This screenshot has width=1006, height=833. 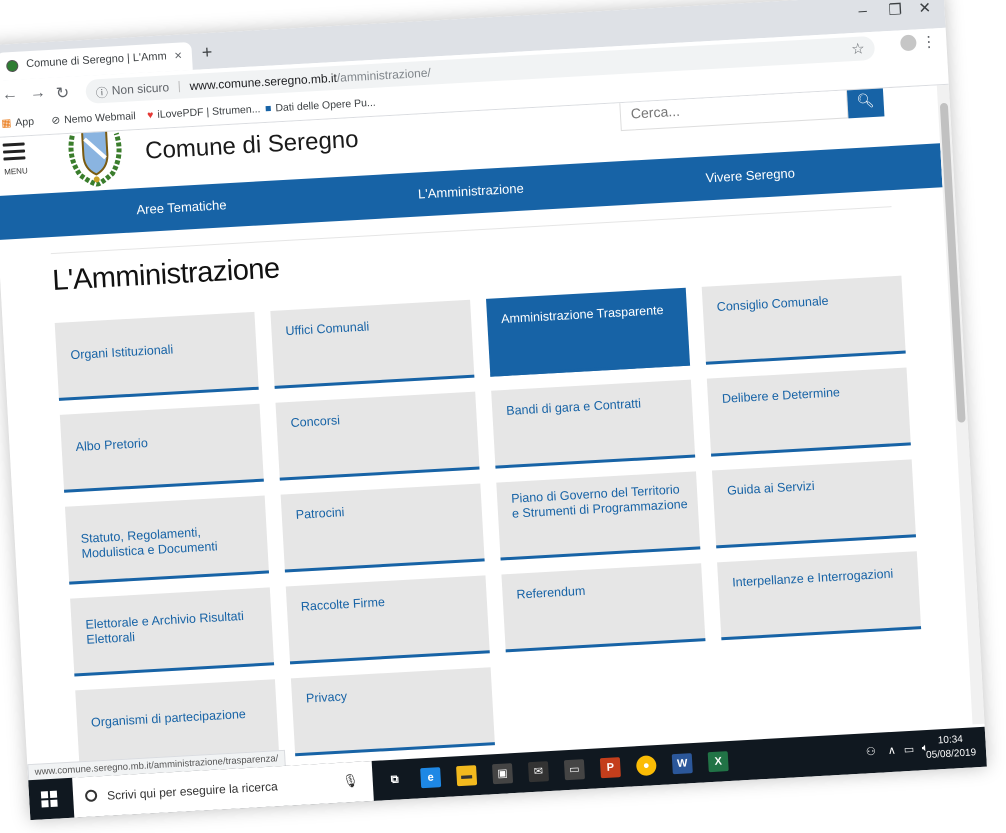 I want to click on tile-label: Concorsi, so click(x=315, y=421).